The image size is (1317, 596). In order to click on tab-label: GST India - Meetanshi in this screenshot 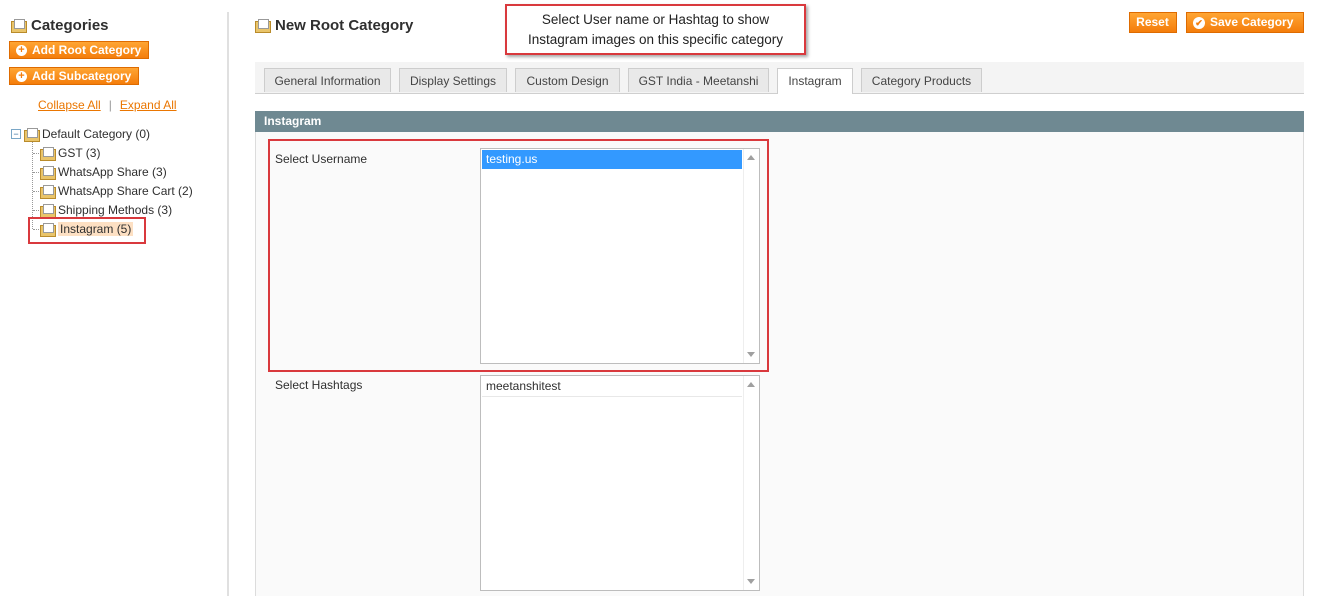, I will do `click(698, 81)`.